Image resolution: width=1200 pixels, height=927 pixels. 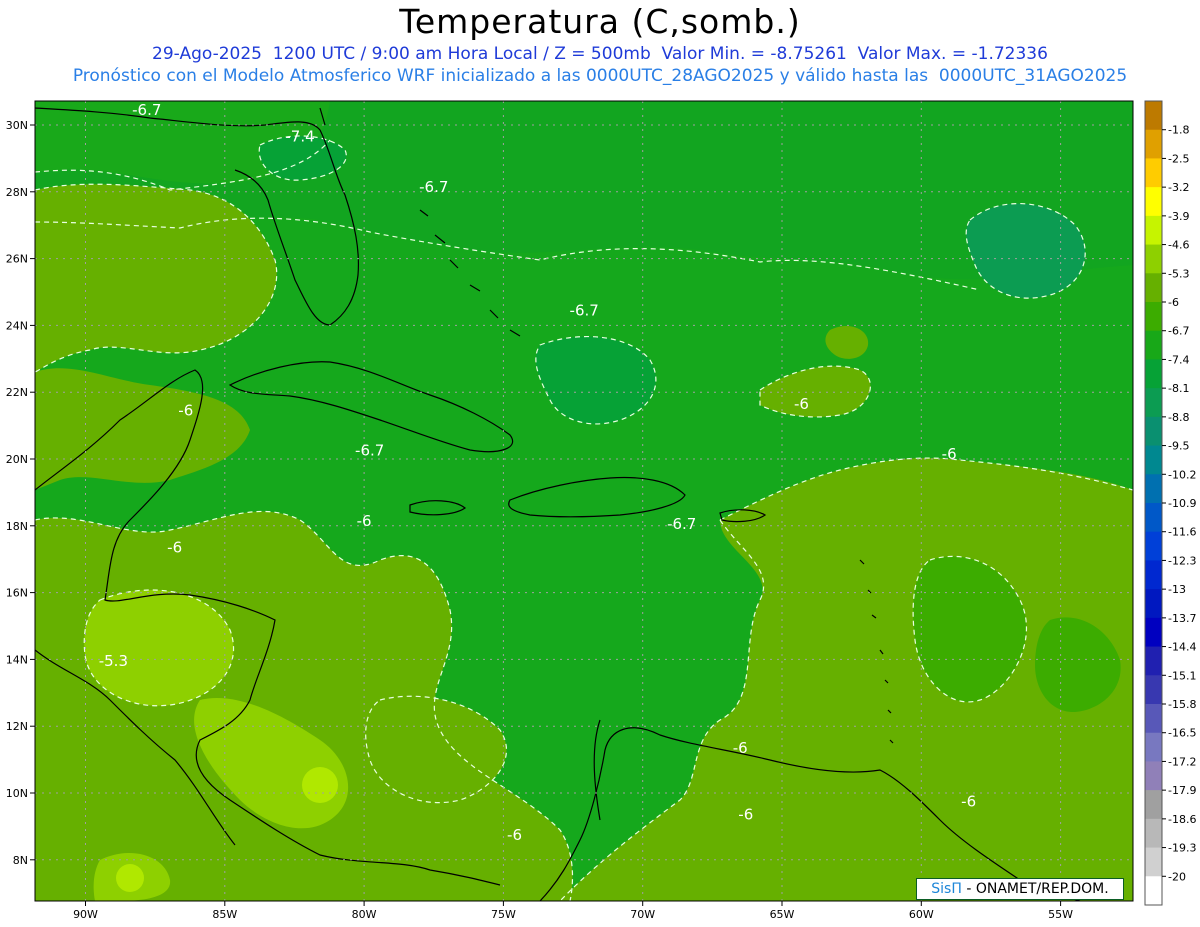 I want to click on colorbar-label: -6, so click(x=1173, y=302).